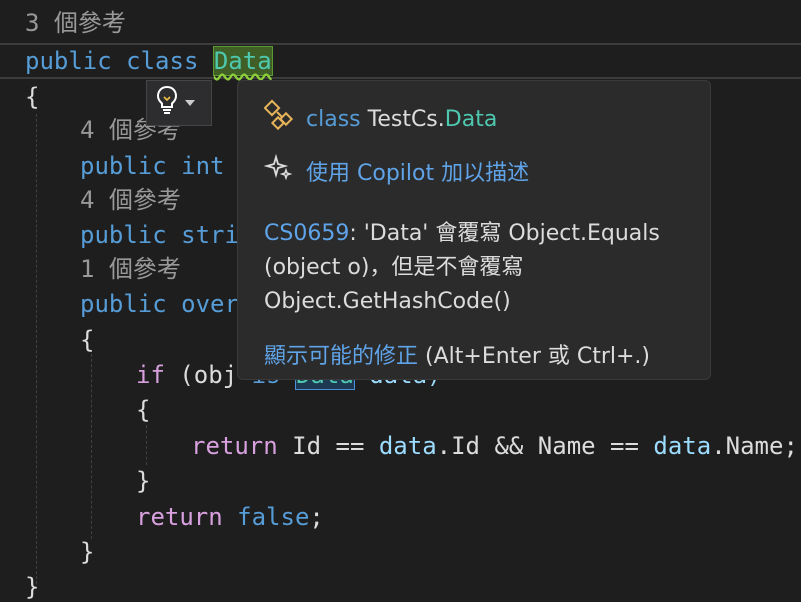 The width and height of the screenshot is (801, 602). I want to click on code-line-equals-method: public overr, so click(166, 304).